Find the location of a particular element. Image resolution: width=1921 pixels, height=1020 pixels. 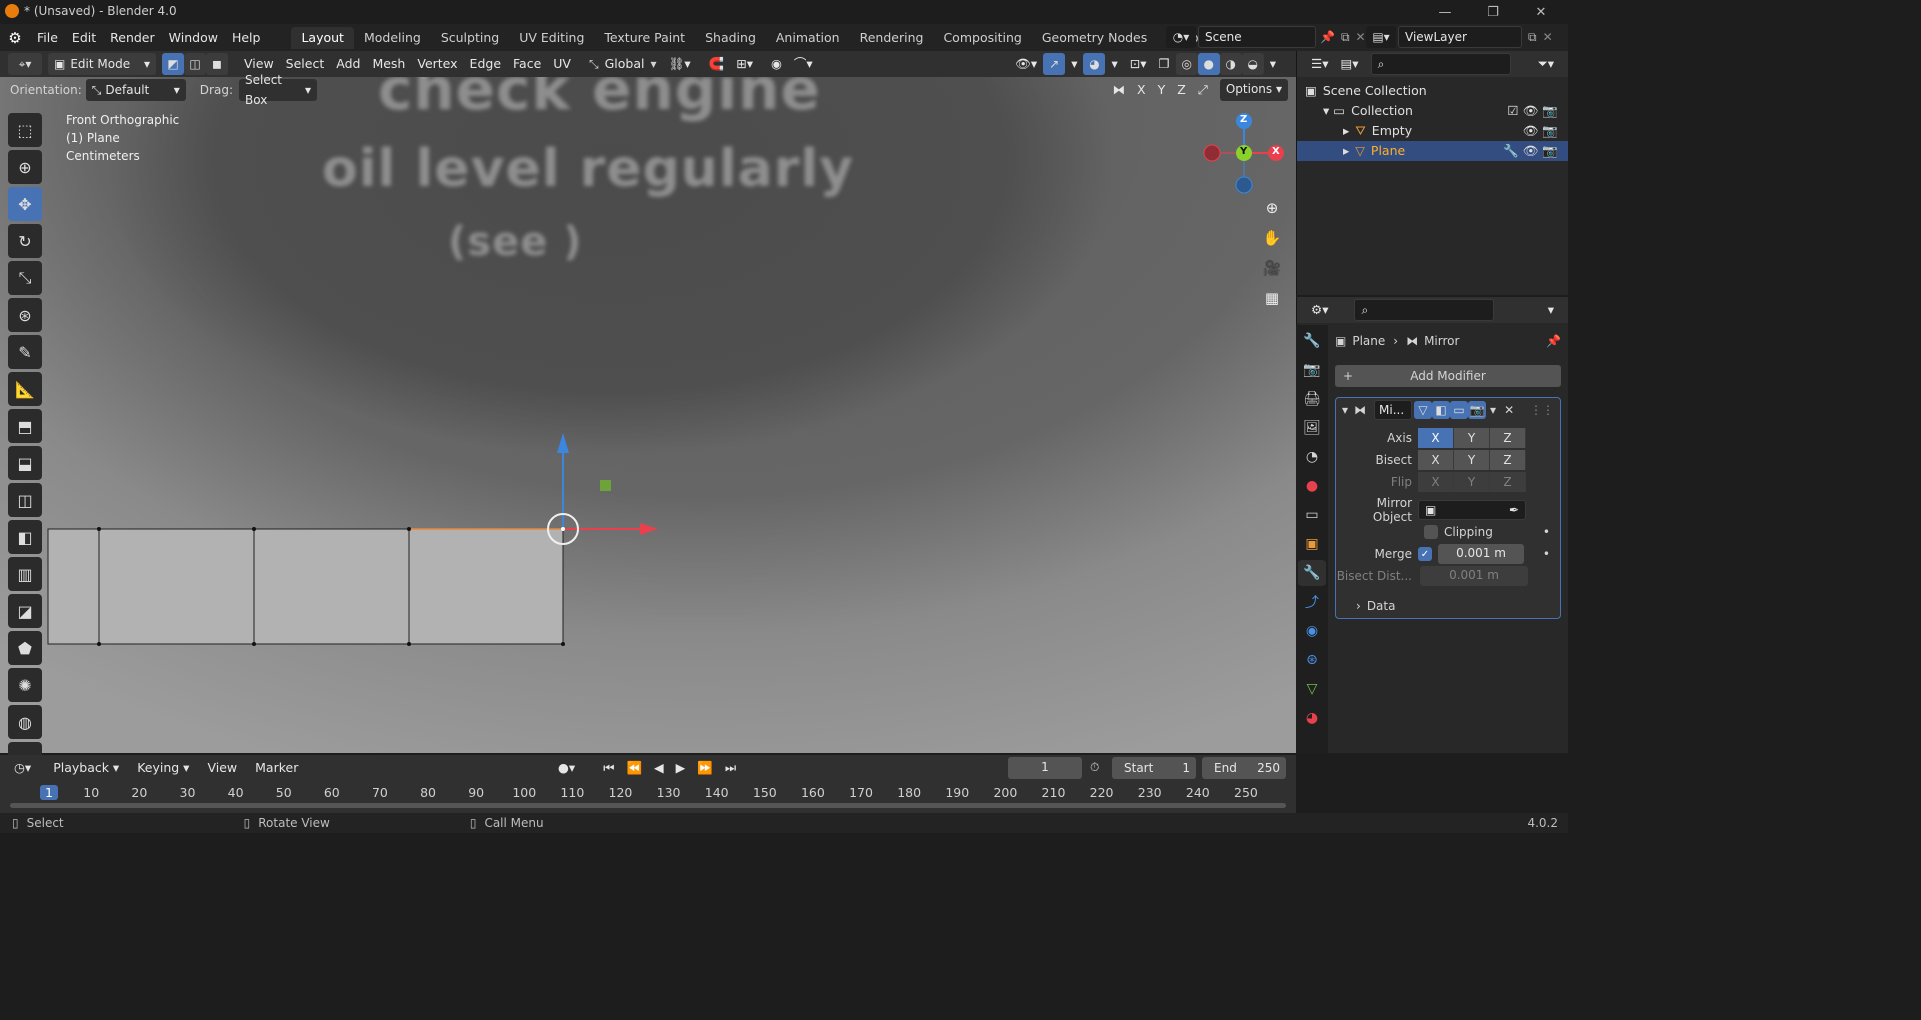

gizmo-toggle-icon: ↗ is located at coordinates (1054, 64).